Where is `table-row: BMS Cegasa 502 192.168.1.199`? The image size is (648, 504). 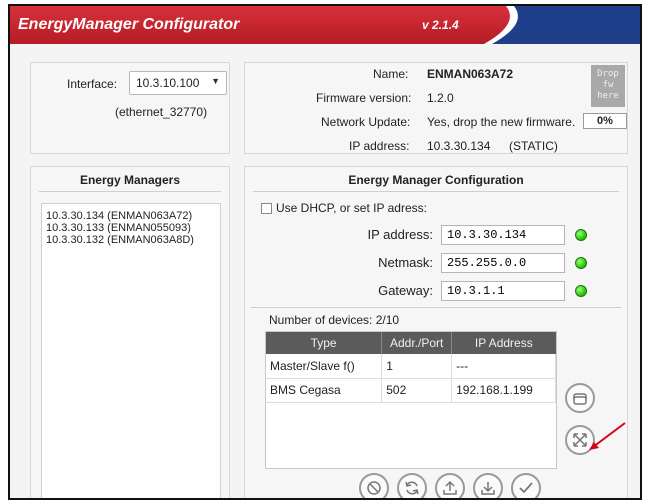
table-row: BMS Cegasa 502 192.168.1.199 is located at coordinates (411, 390).